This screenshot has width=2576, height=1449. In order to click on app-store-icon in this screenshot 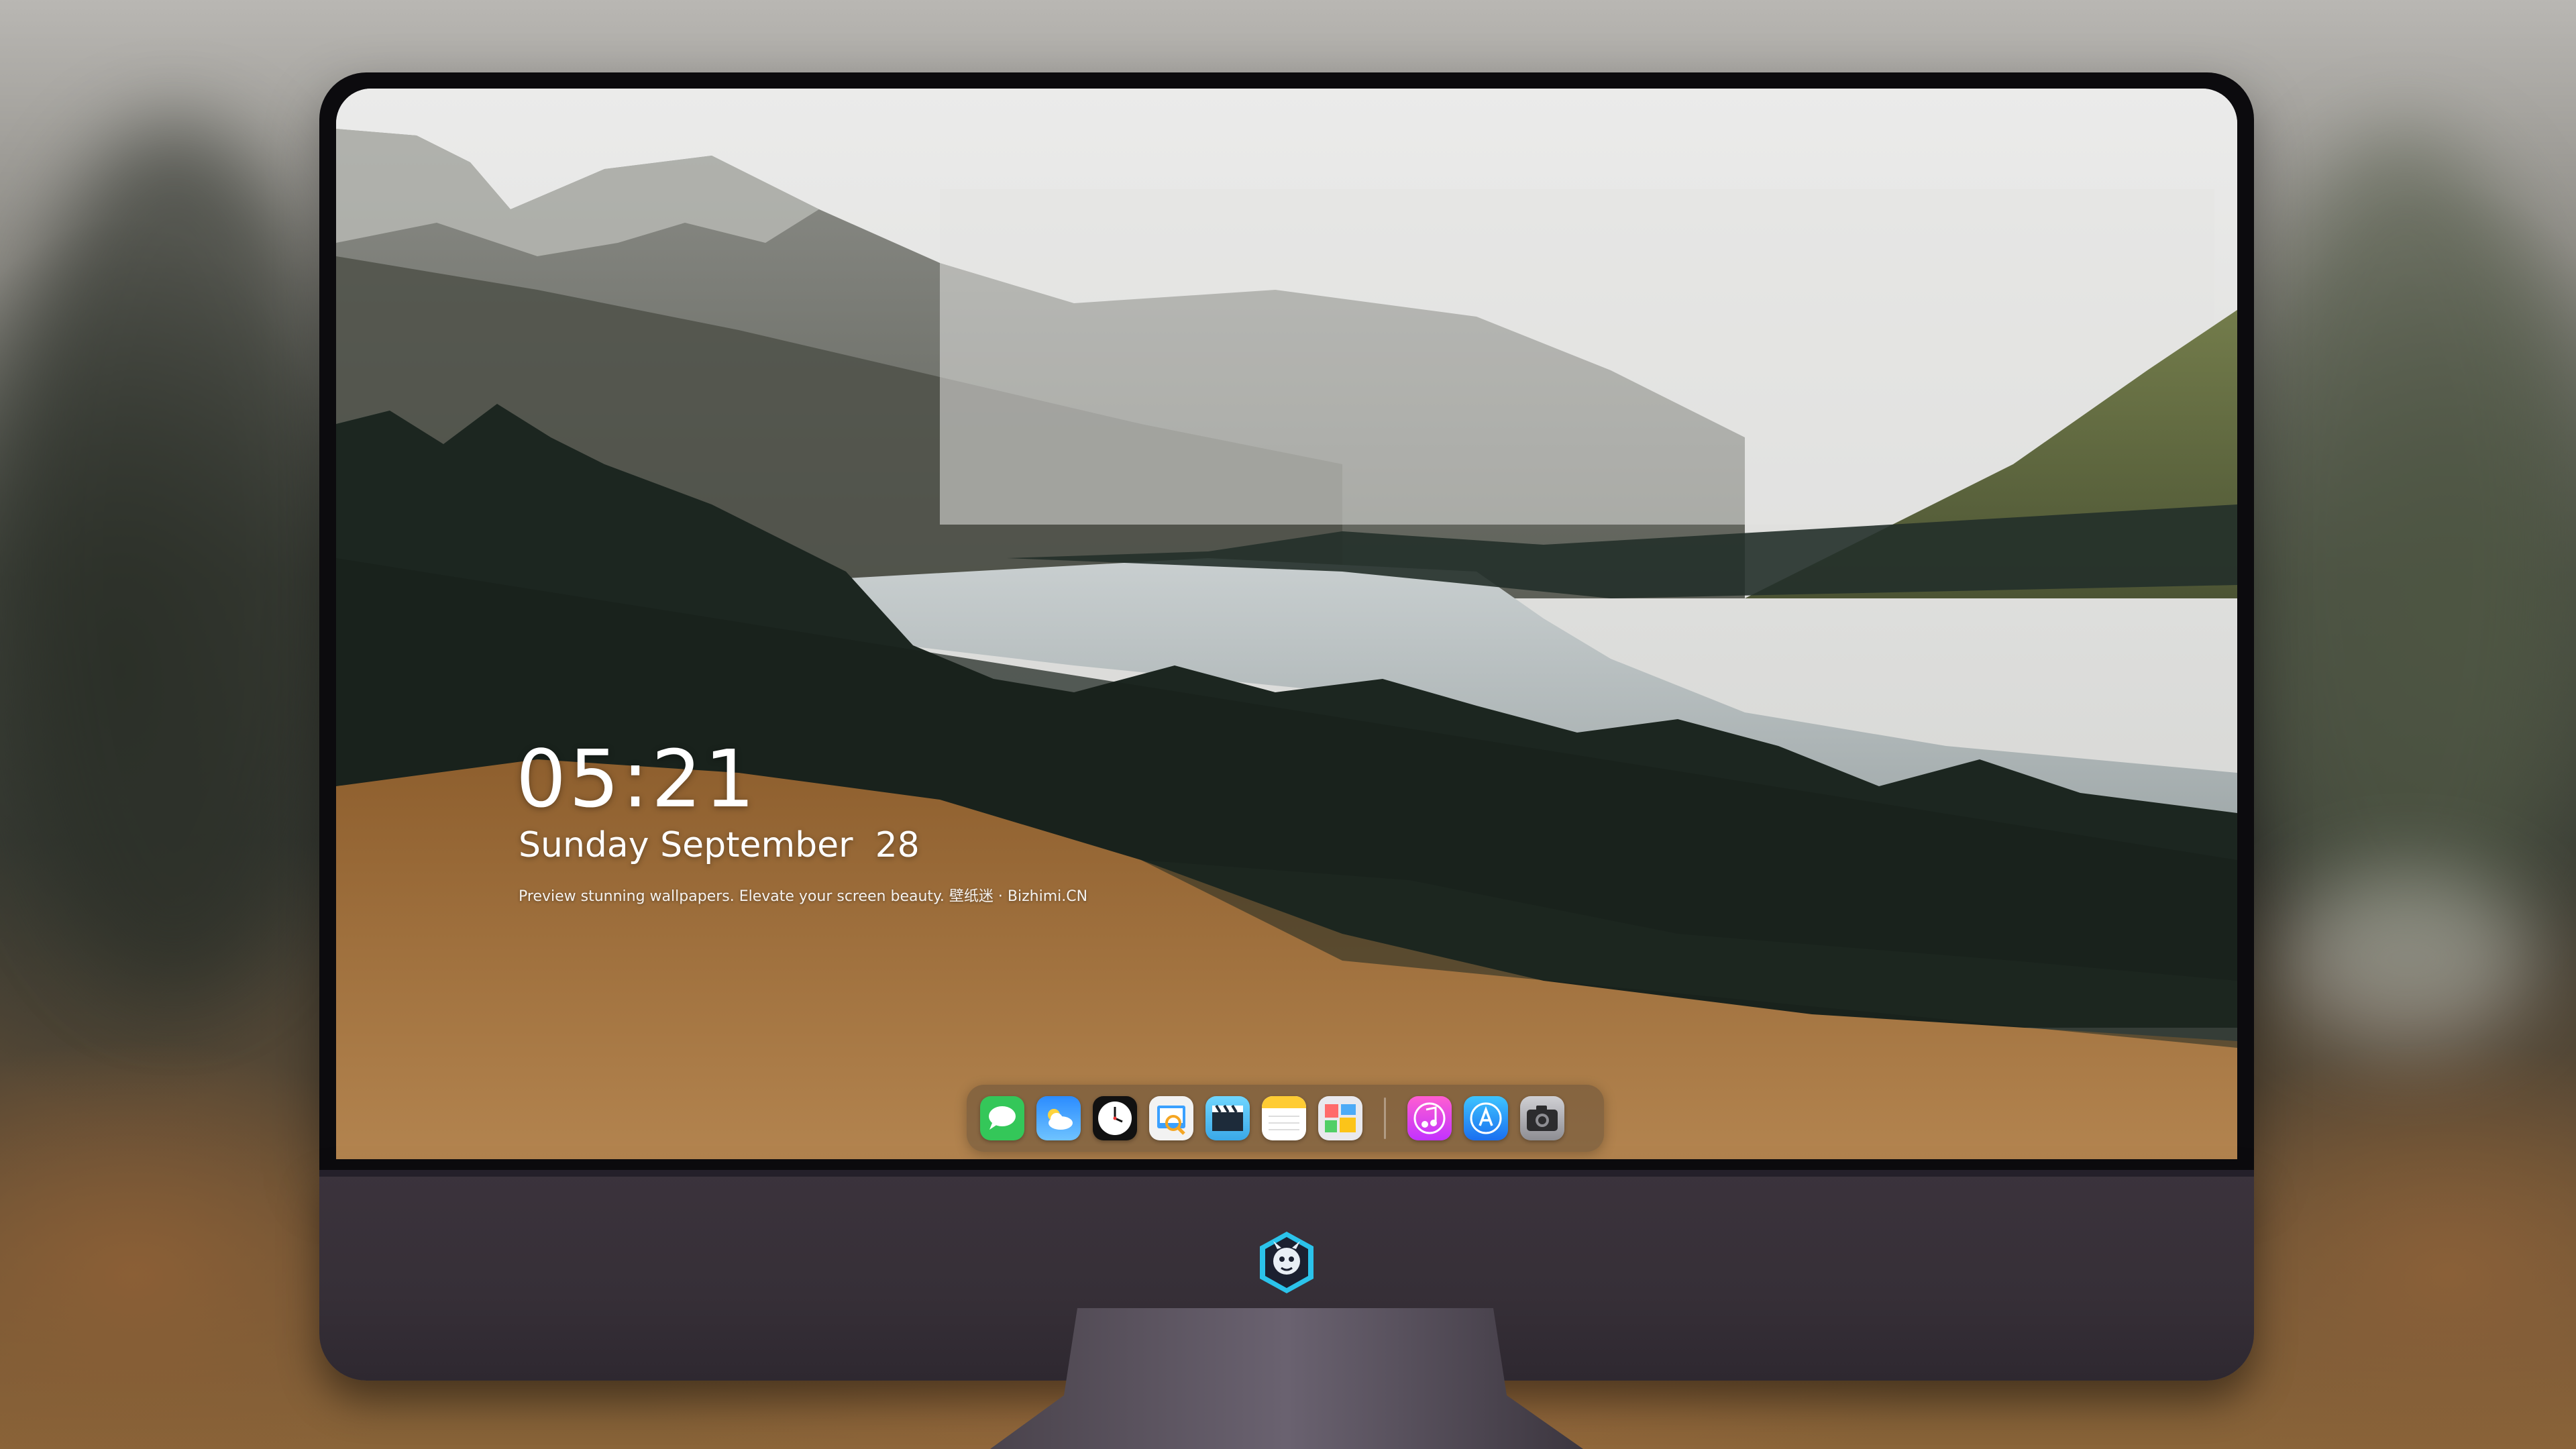, I will do `click(1486, 1118)`.